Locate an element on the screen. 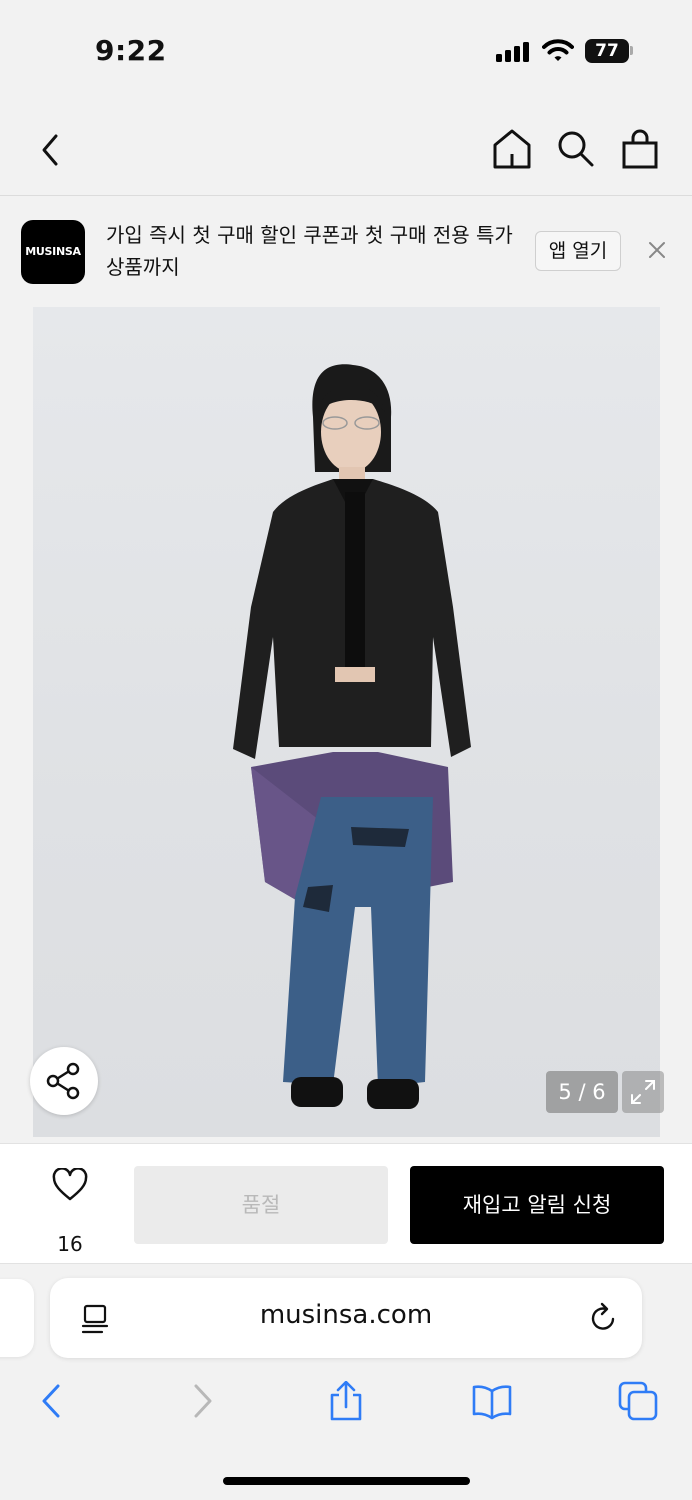 The image size is (692, 1500). cellular-signal-icon is located at coordinates (514, 52).